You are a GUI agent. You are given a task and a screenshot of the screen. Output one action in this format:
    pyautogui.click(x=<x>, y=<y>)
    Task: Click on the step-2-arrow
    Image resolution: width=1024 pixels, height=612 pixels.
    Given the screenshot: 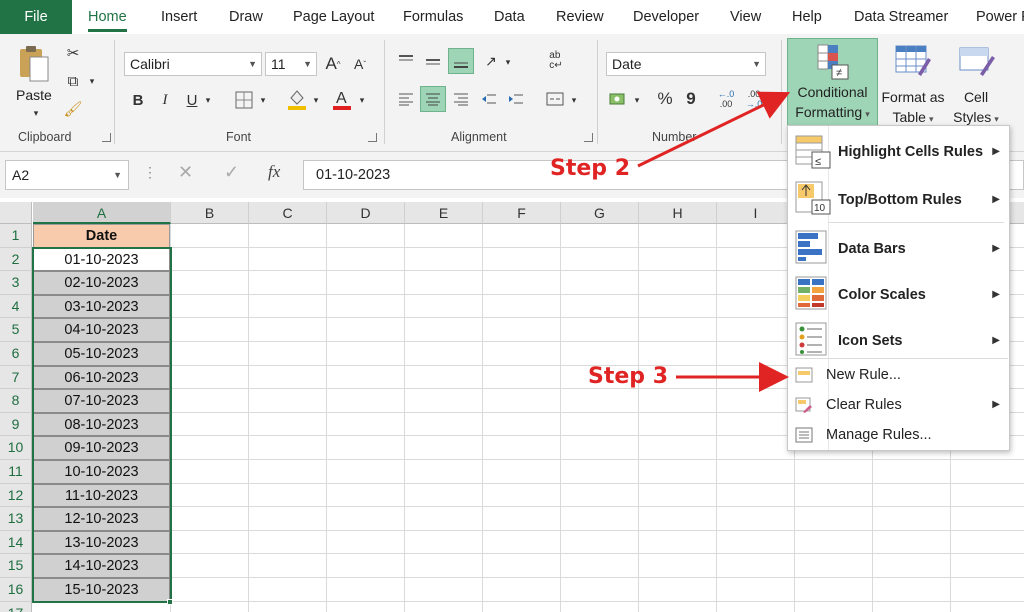 What is the action you would take?
    pyautogui.click(x=714, y=129)
    